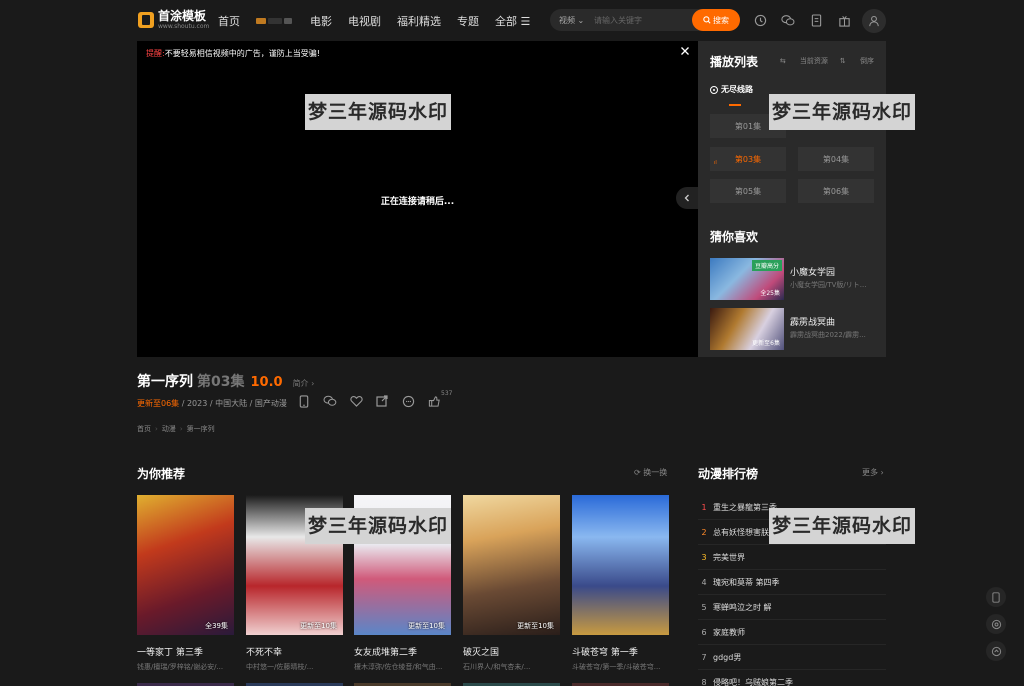 The image size is (1024, 686). What do you see at coordinates (321, 21) in the screenshot?
I see `nav-movie: 电影` at bounding box center [321, 21].